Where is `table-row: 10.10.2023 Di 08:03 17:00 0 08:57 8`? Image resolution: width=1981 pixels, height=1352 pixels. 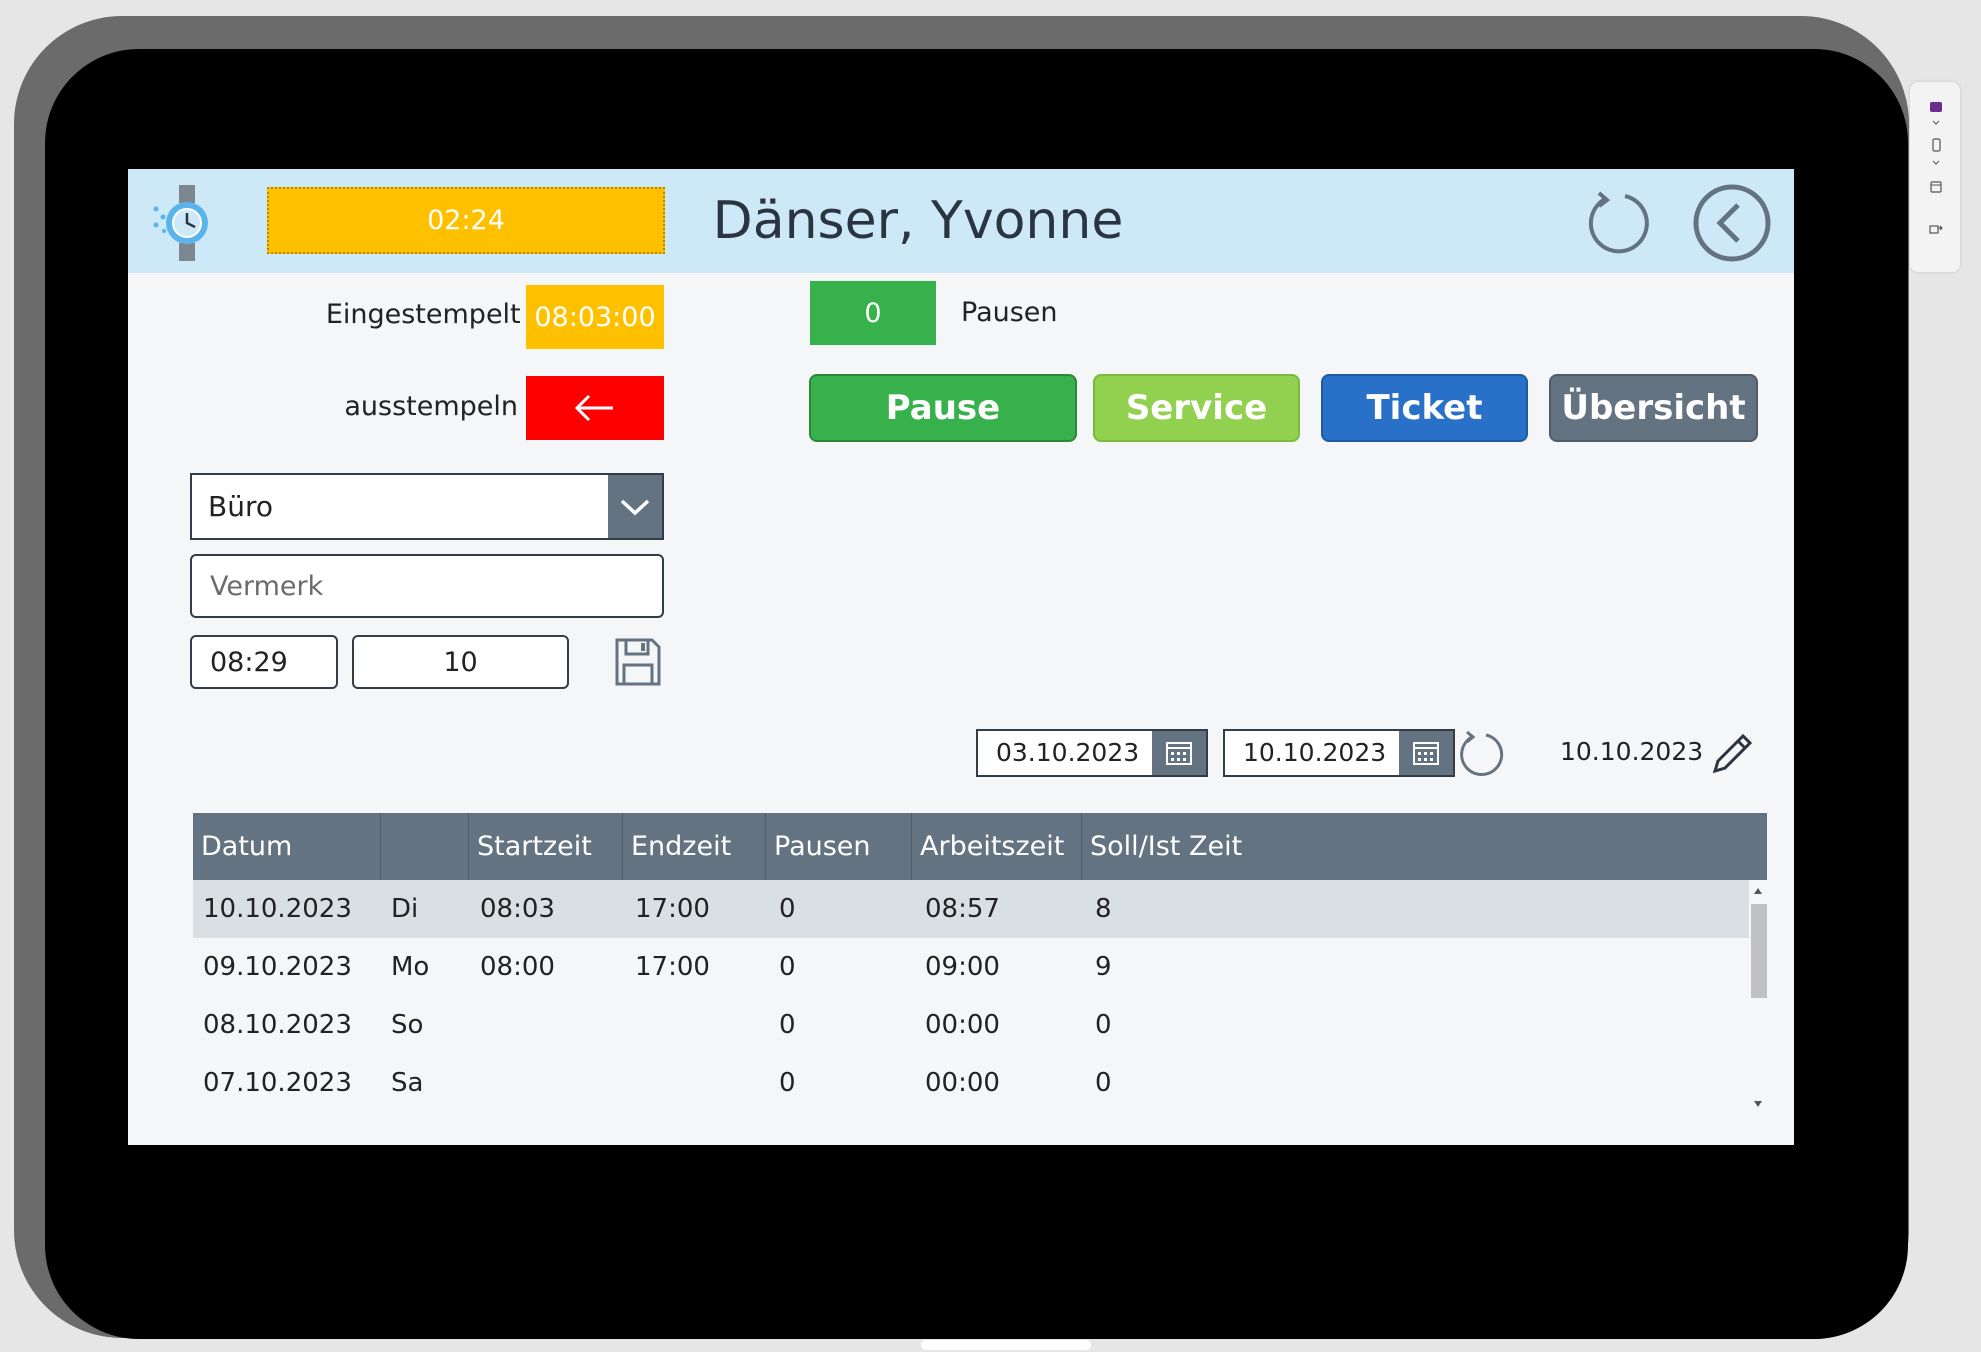 table-row: 10.10.2023 Di 08:03 17:00 0 08:57 8 is located at coordinates (971, 909).